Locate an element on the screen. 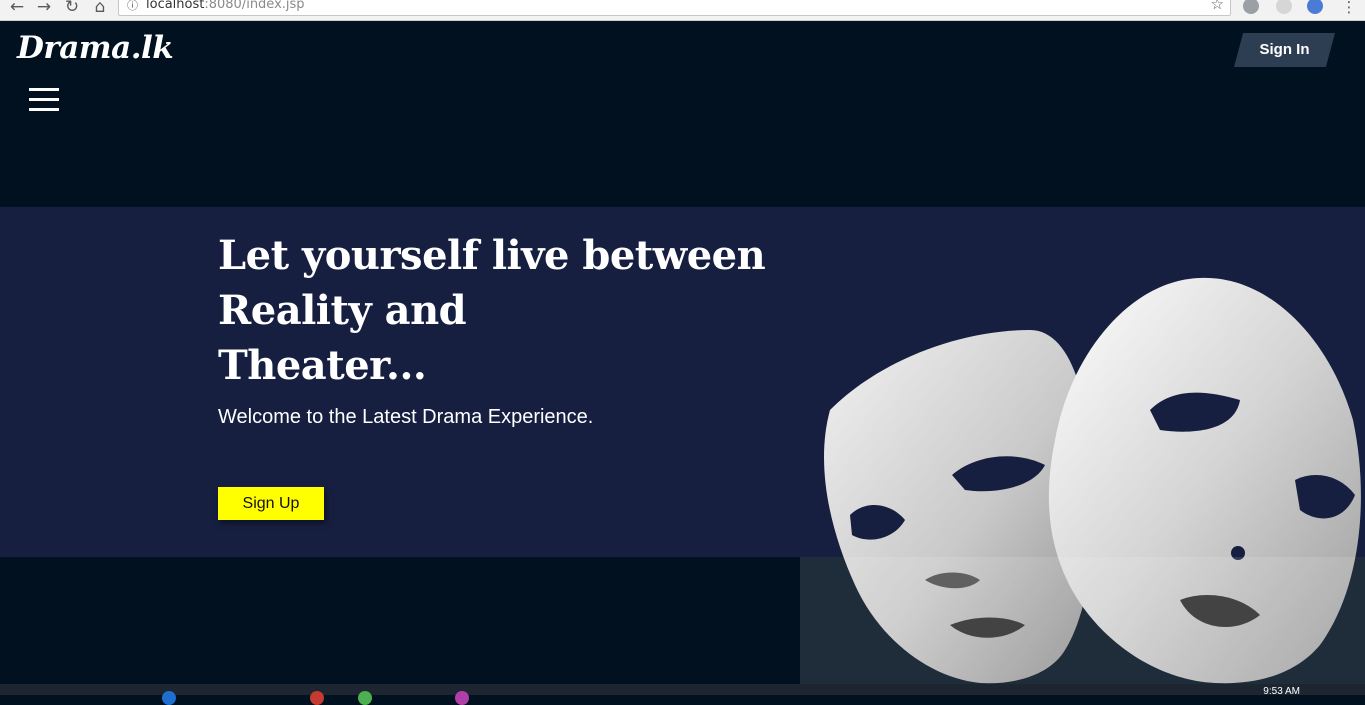 The image size is (1365, 705). url-text: localhost:8080/index.jsp is located at coordinates (225, 6).